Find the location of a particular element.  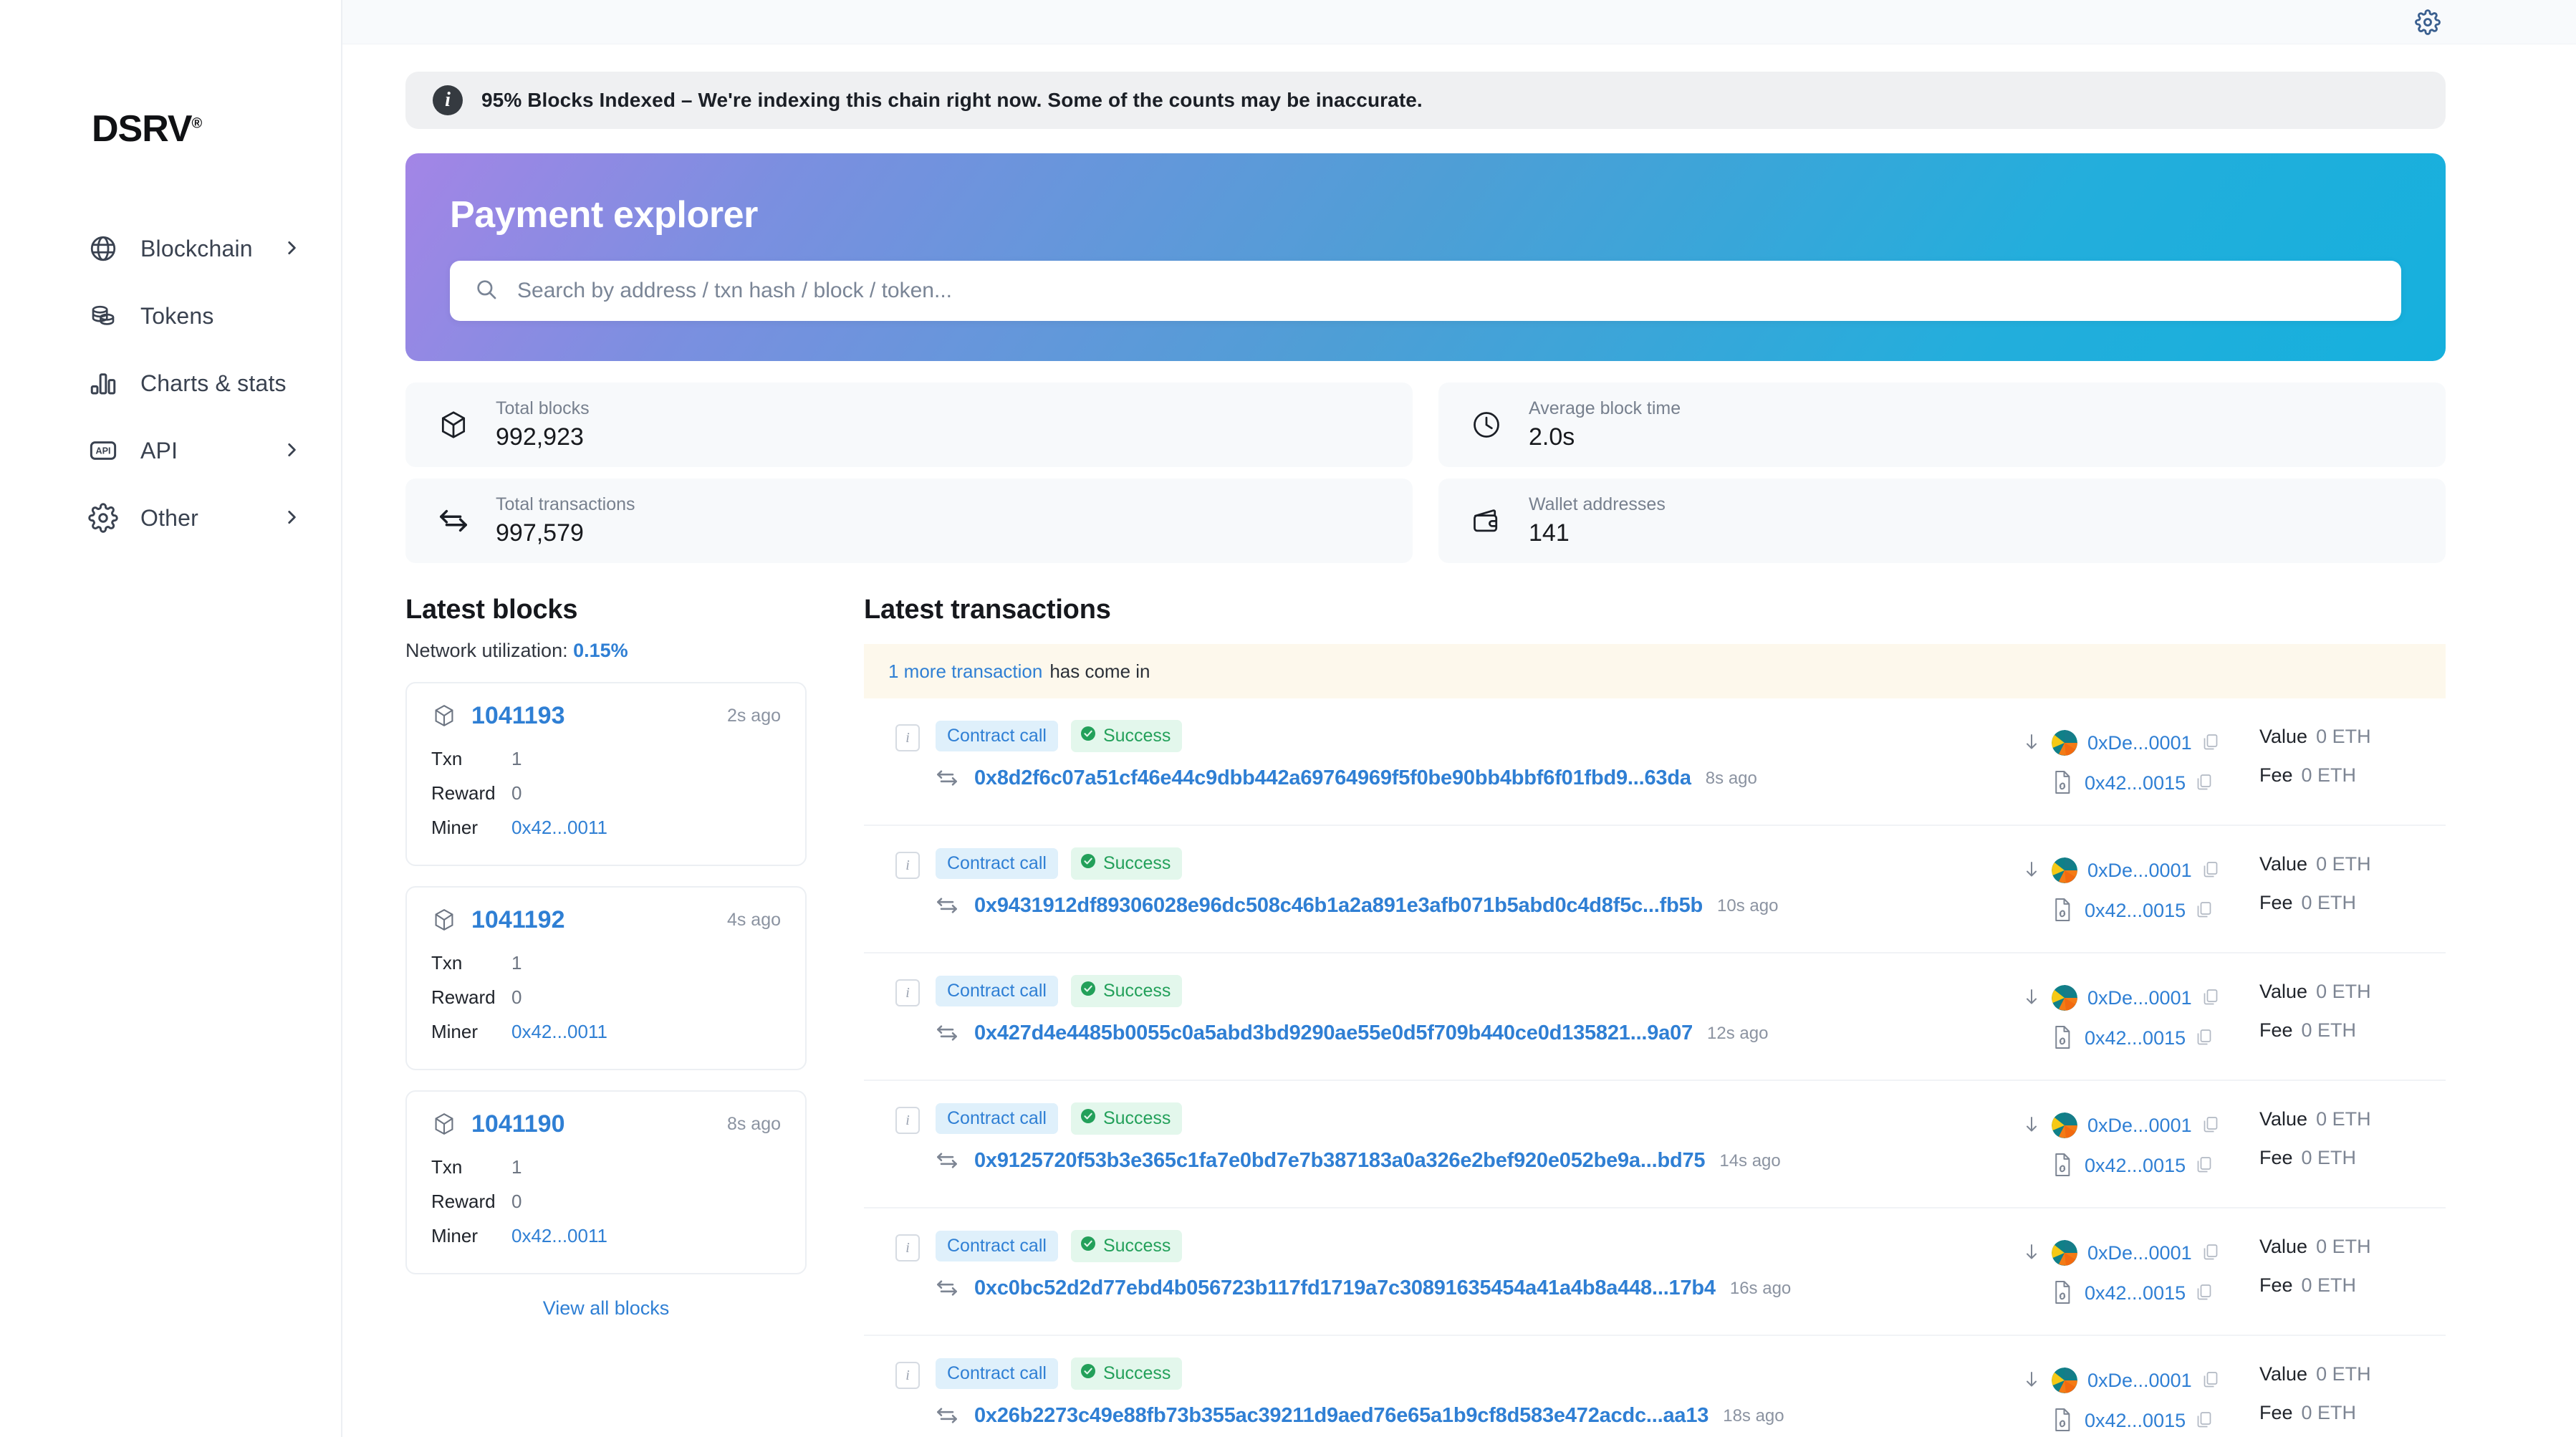

logo-text: DSRV is located at coordinates (142, 129).